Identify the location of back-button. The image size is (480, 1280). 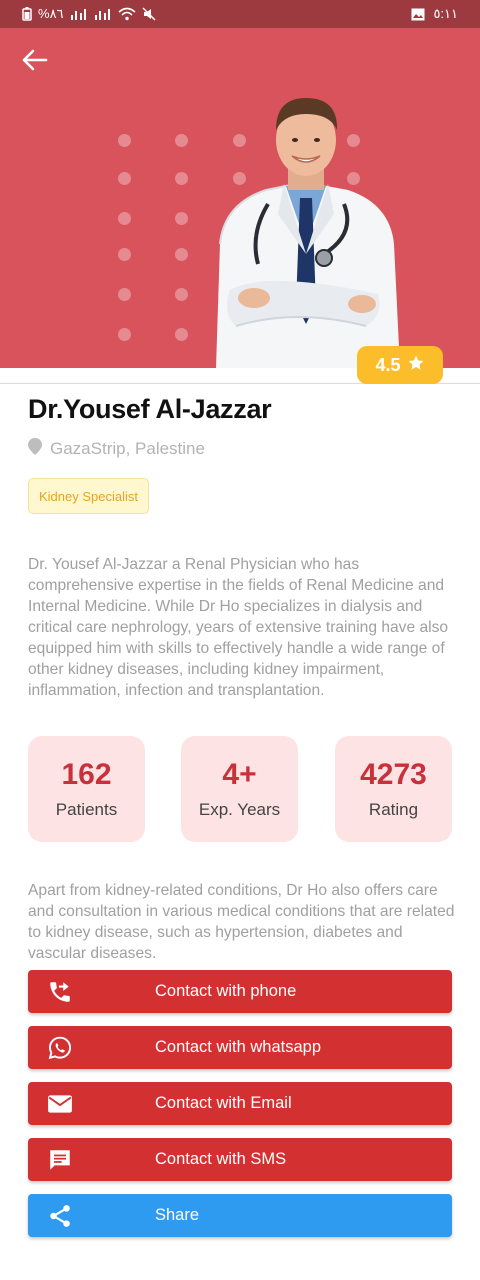
(34, 62).